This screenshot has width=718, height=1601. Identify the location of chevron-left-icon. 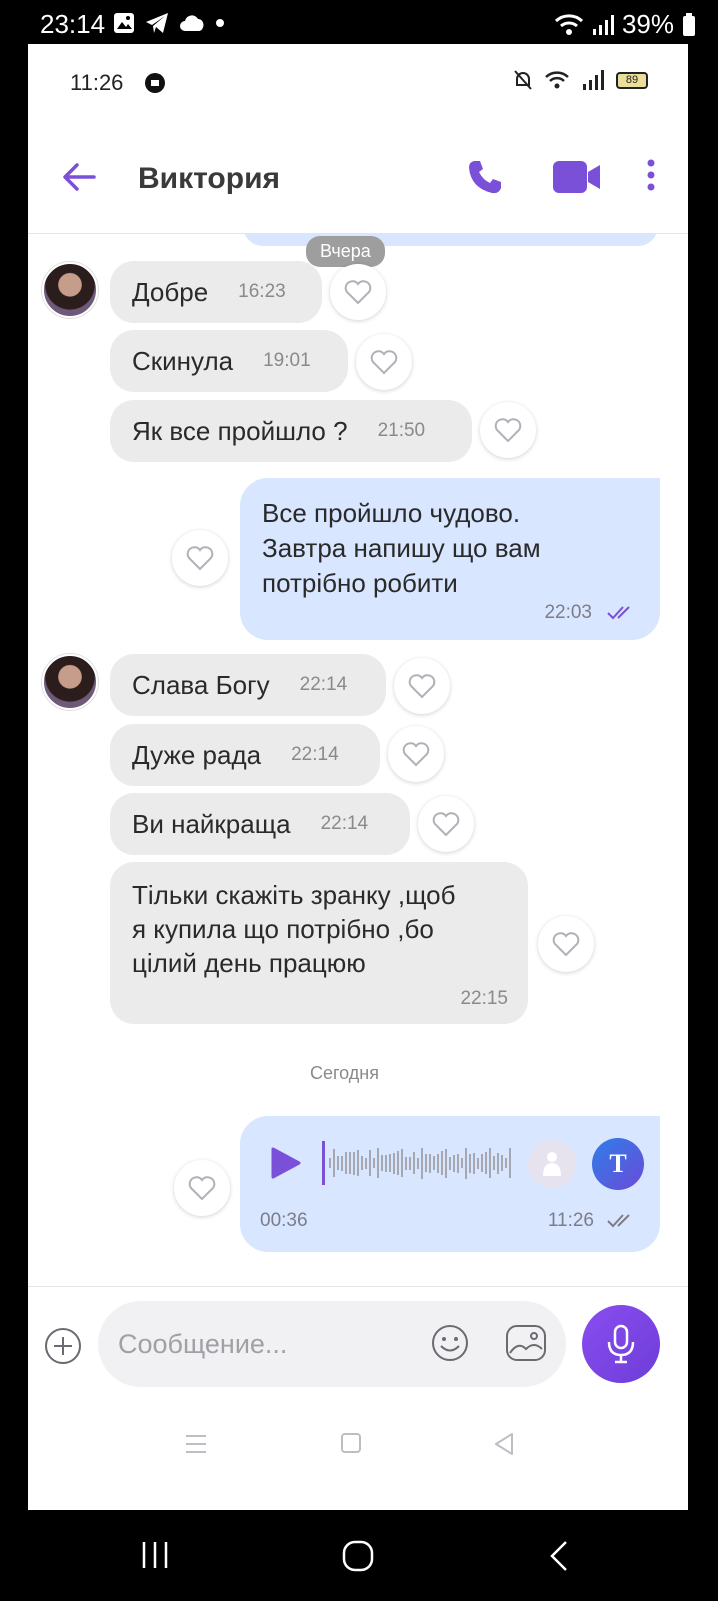
(558, 1556).